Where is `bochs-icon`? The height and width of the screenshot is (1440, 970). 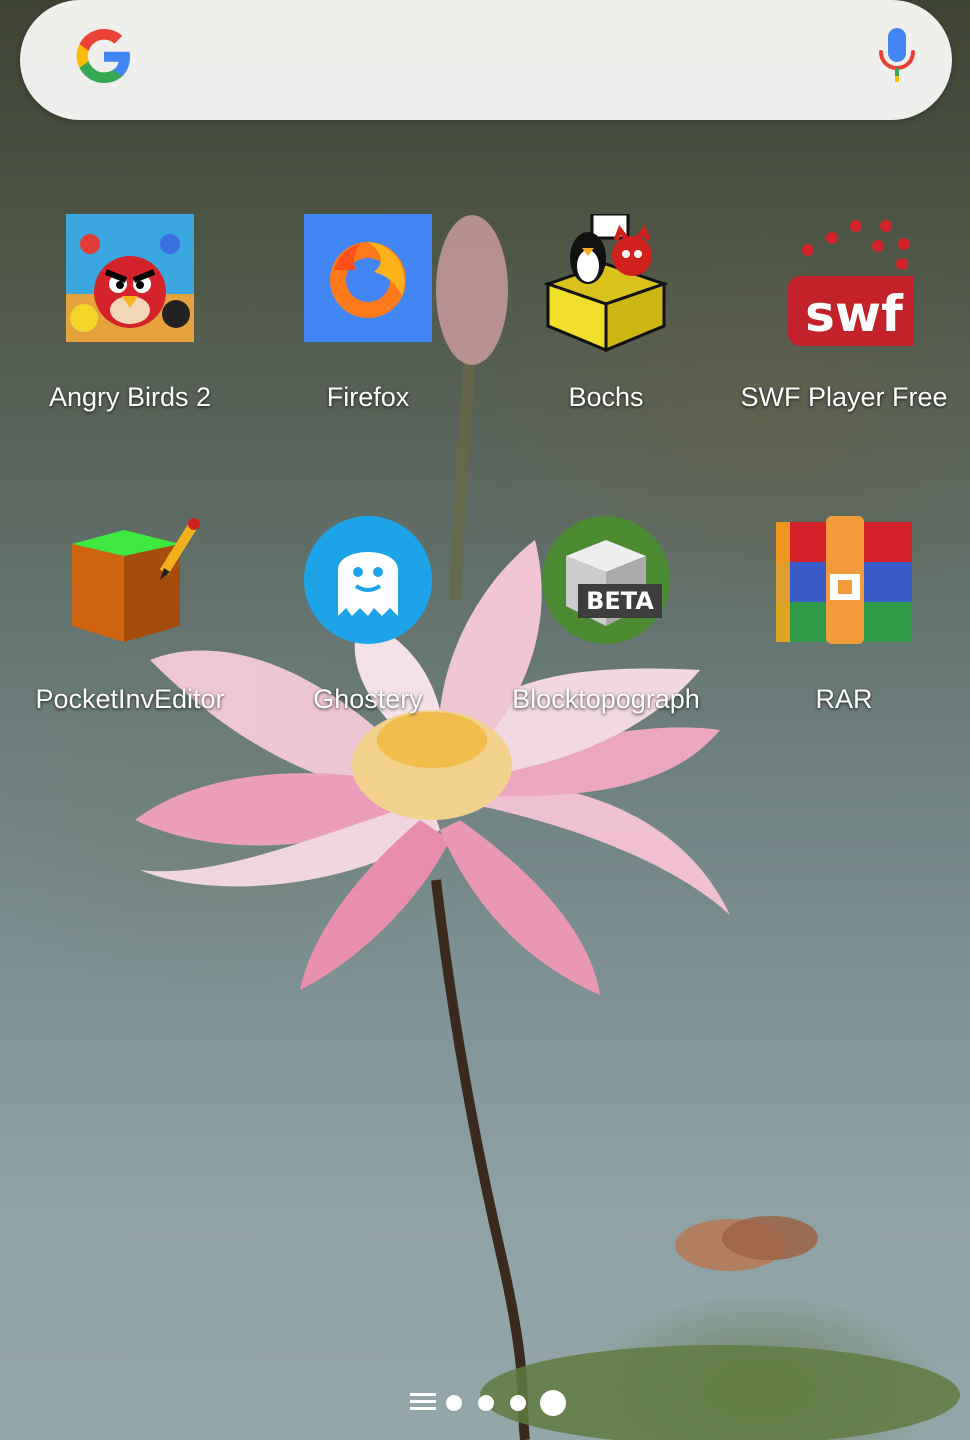
bochs-icon is located at coordinates (606, 283).